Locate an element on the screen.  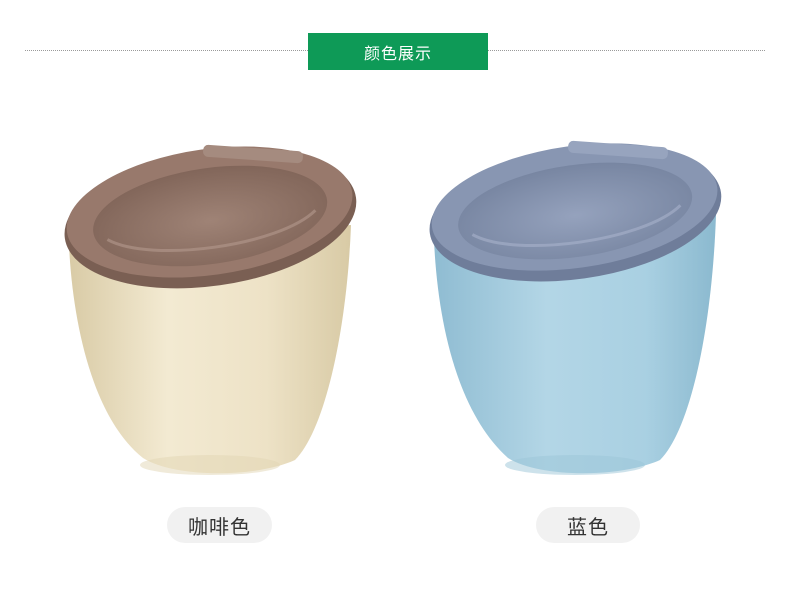
section-title-banner: 颜色展示 is located at coordinates (398, 51).